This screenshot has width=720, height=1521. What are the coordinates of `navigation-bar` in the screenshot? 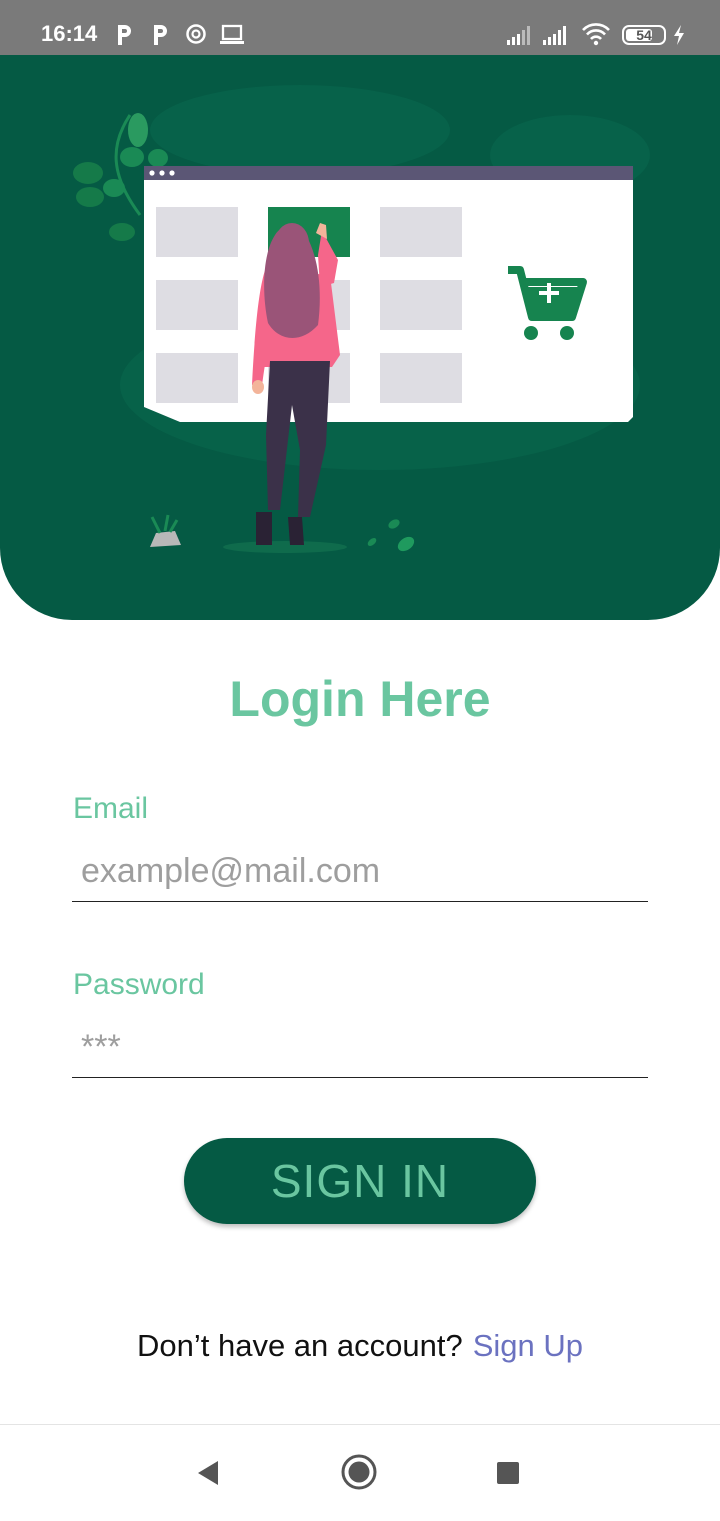 It's located at (360, 1472).